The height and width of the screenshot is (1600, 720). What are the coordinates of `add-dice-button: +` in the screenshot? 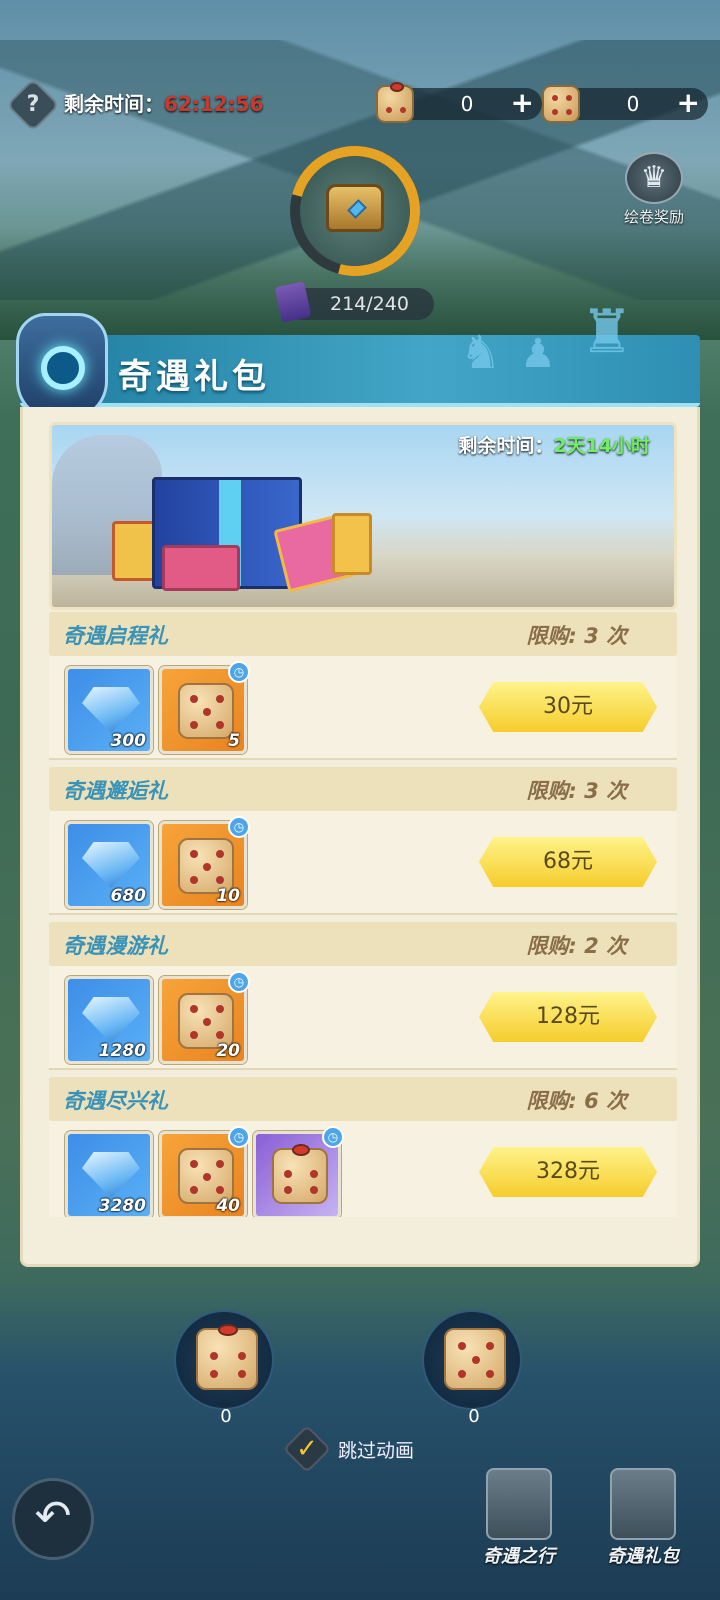 It's located at (688, 103).